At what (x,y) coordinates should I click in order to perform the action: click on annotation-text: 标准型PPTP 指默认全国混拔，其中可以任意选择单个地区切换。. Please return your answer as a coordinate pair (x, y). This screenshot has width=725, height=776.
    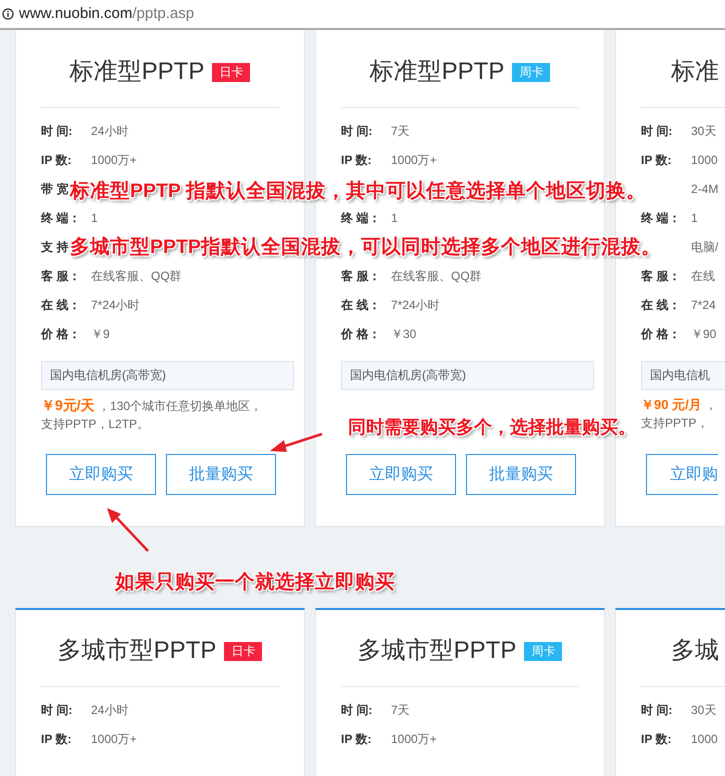
    Looking at the image, I should click on (358, 191).